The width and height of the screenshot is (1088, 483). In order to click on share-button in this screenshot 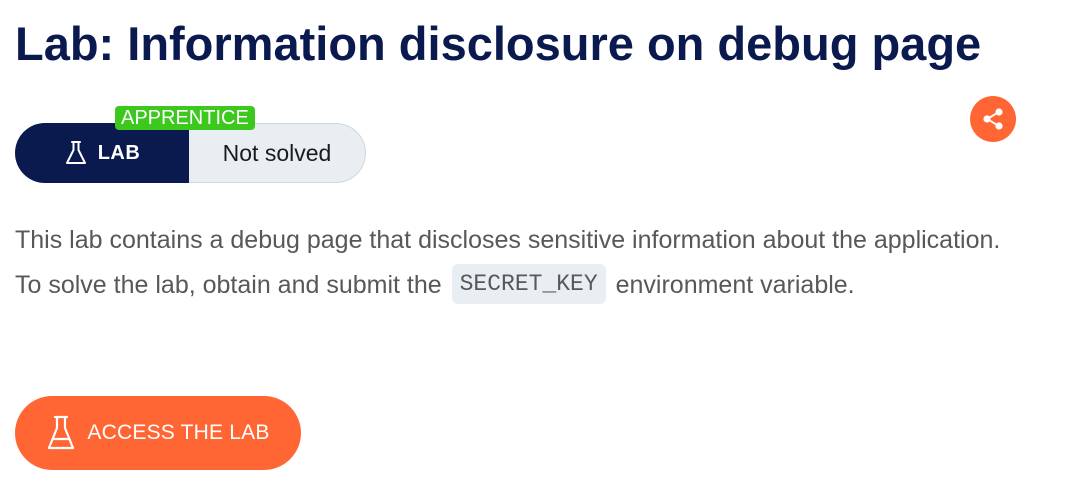, I will do `click(993, 119)`.